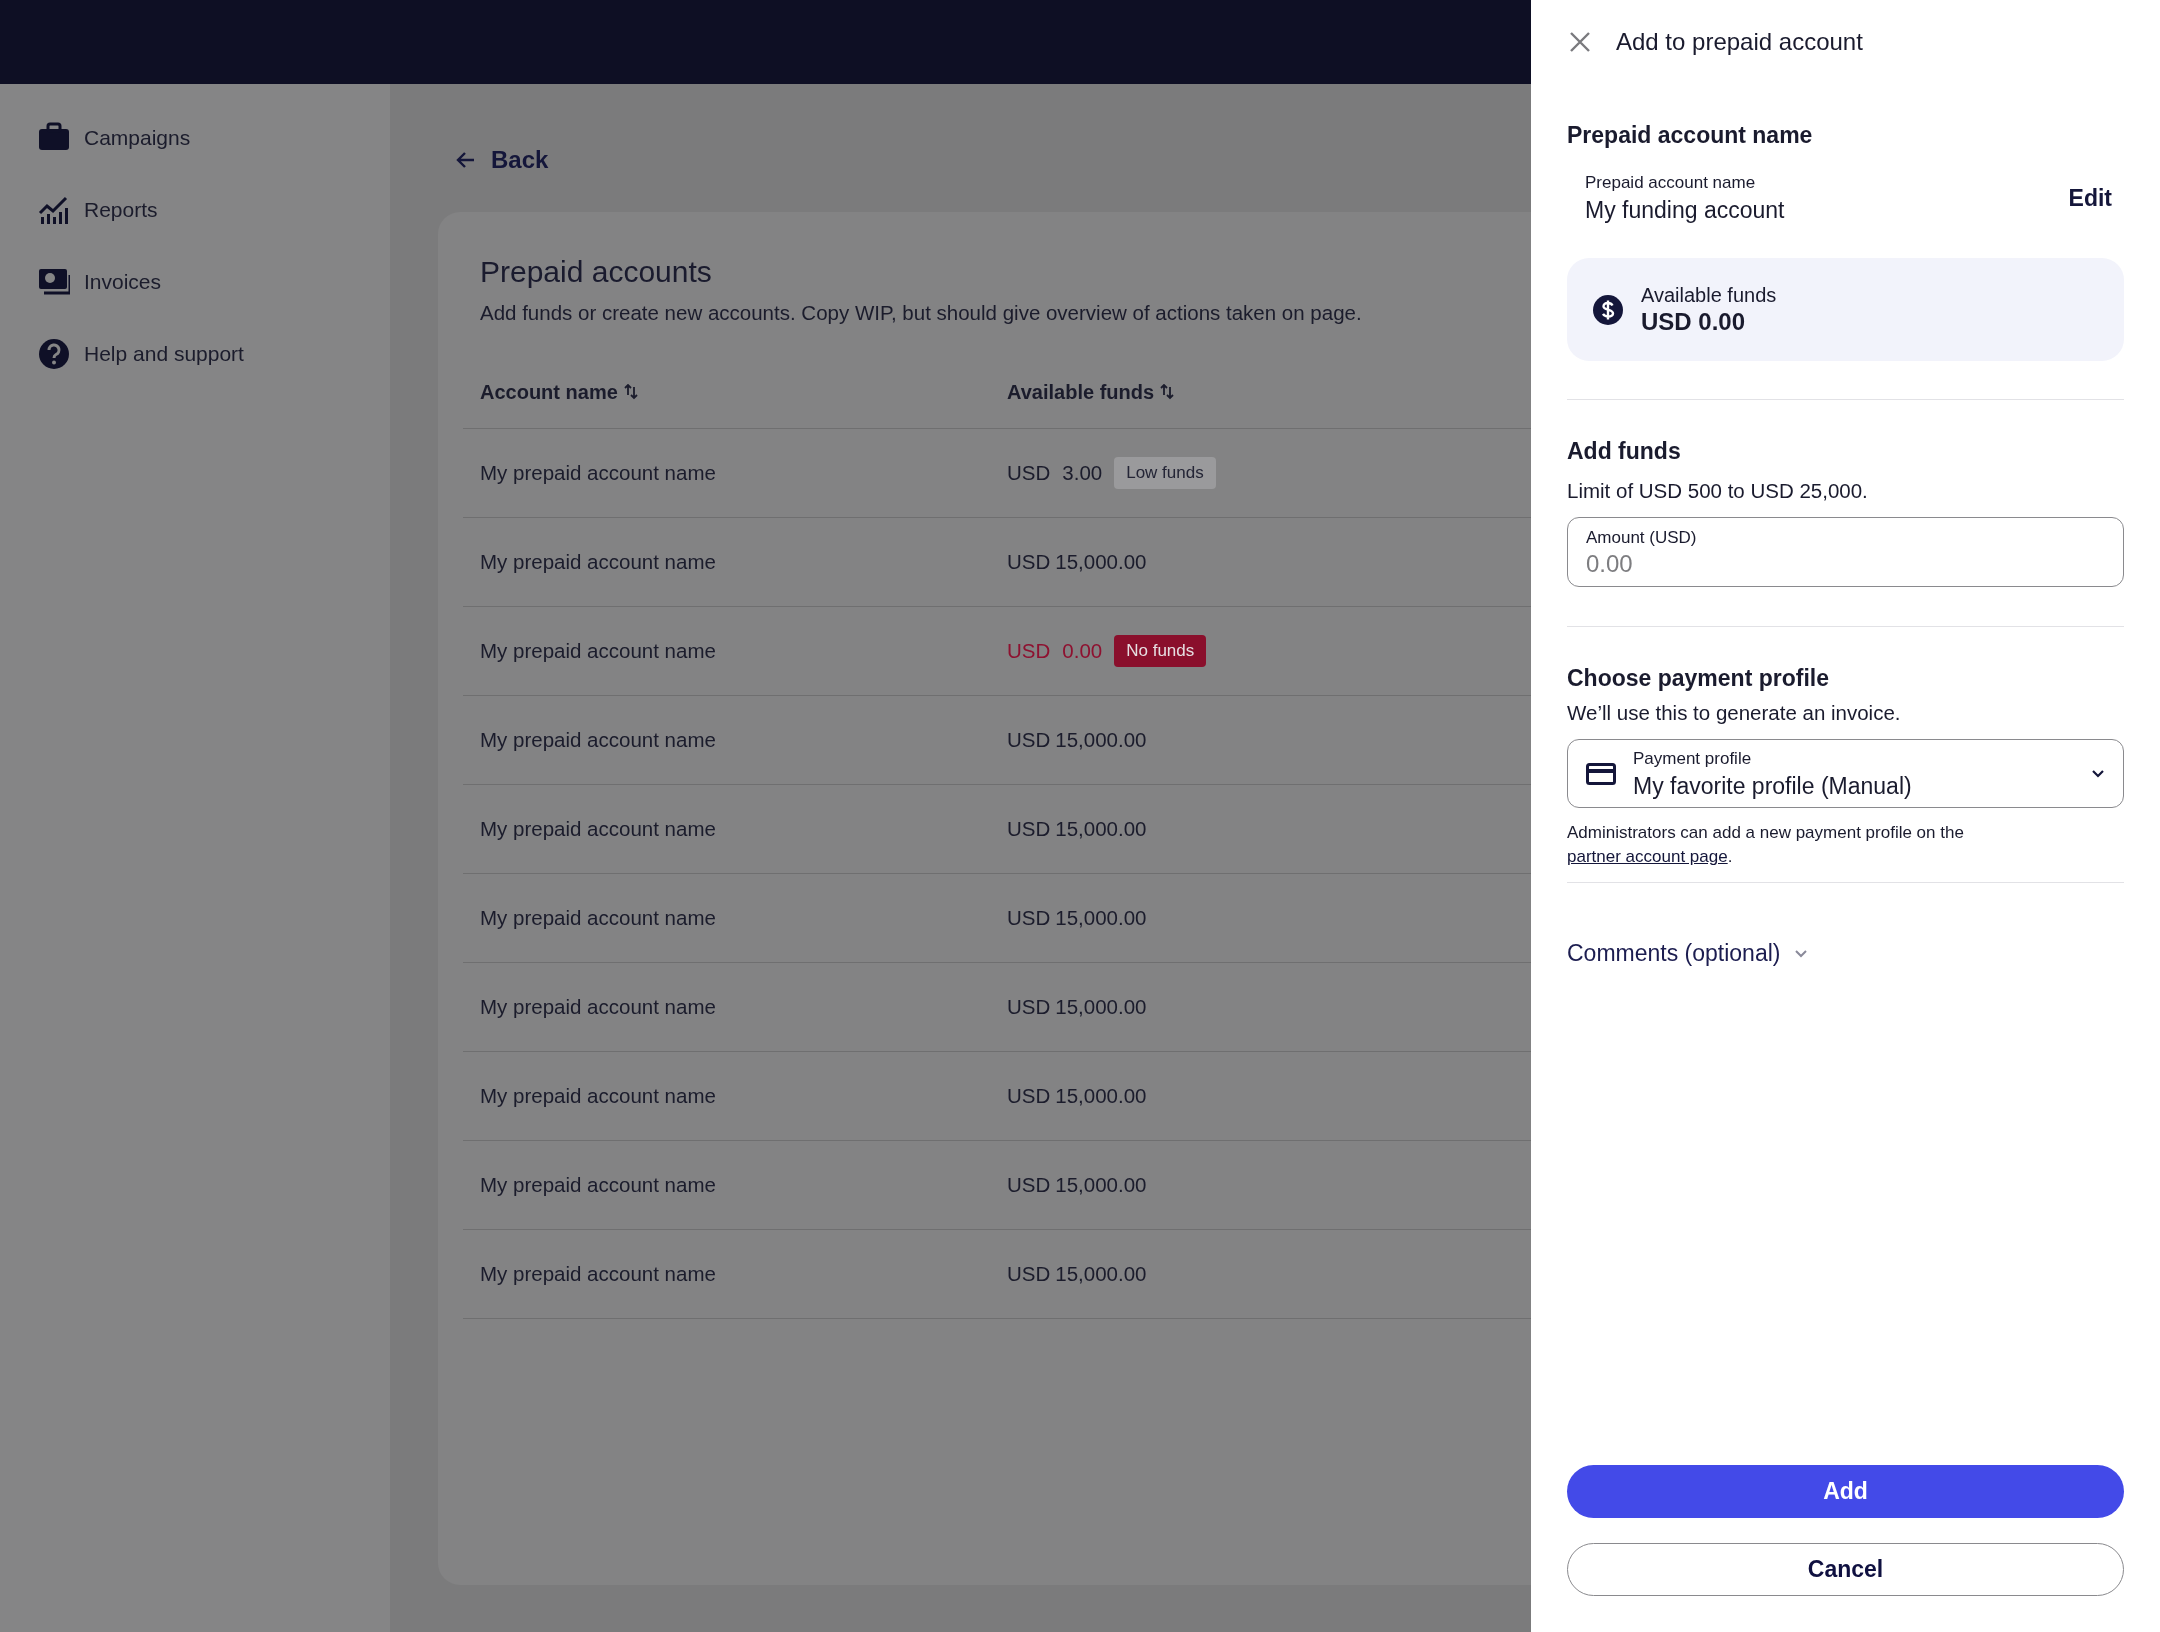  I want to click on dollar-icon, so click(1608, 309).